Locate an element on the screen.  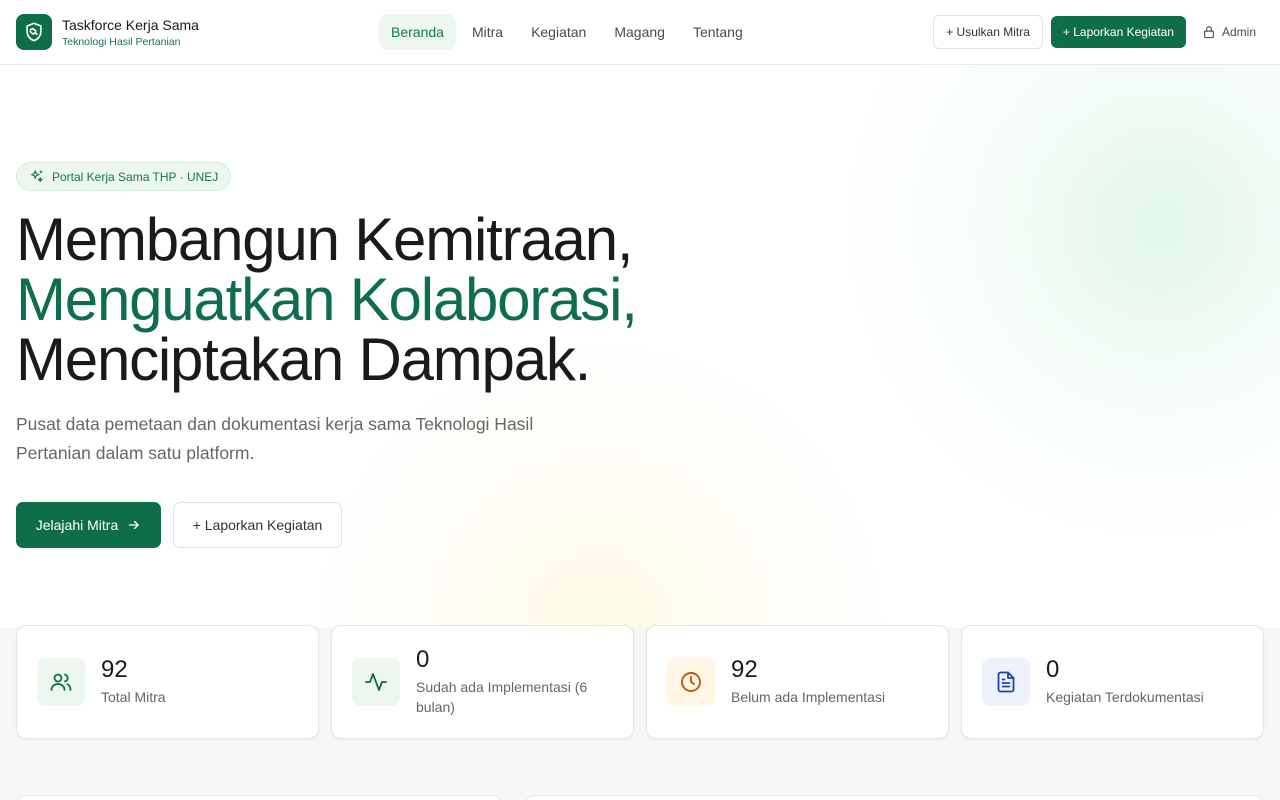
portal-badge-label: Portal Kerja Sama THP · UNEJ is located at coordinates (135, 176).